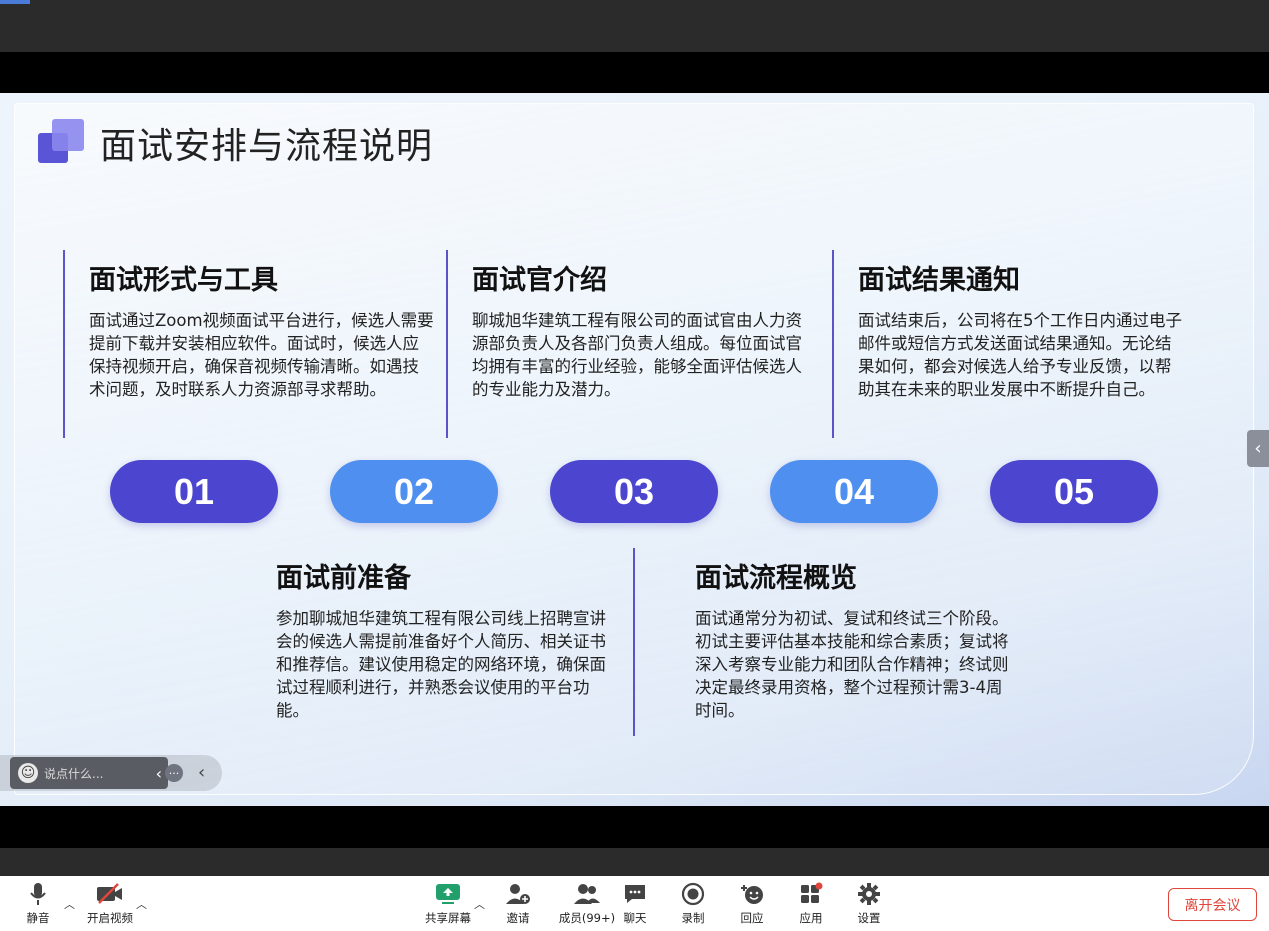 This screenshot has width=1269, height=931. What do you see at coordinates (587, 894) in the screenshot?
I see `members-icon` at bounding box center [587, 894].